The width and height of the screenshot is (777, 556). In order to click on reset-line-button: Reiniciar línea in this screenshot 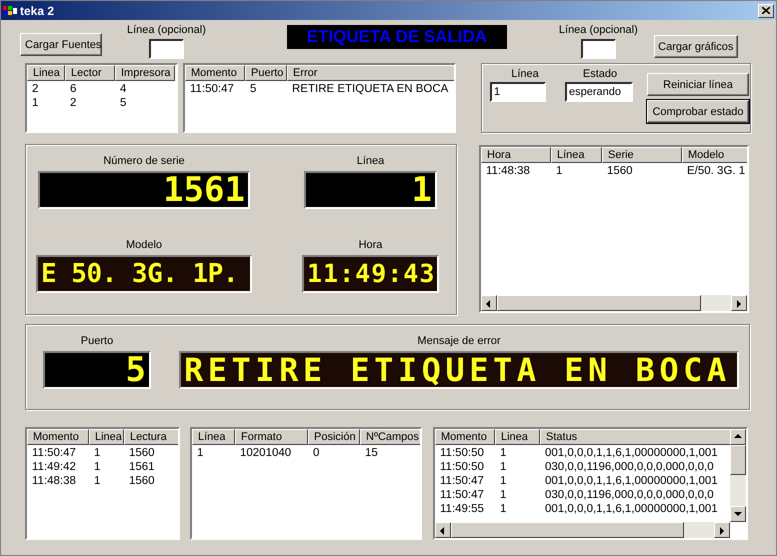, I will do `click(698, 84)`.